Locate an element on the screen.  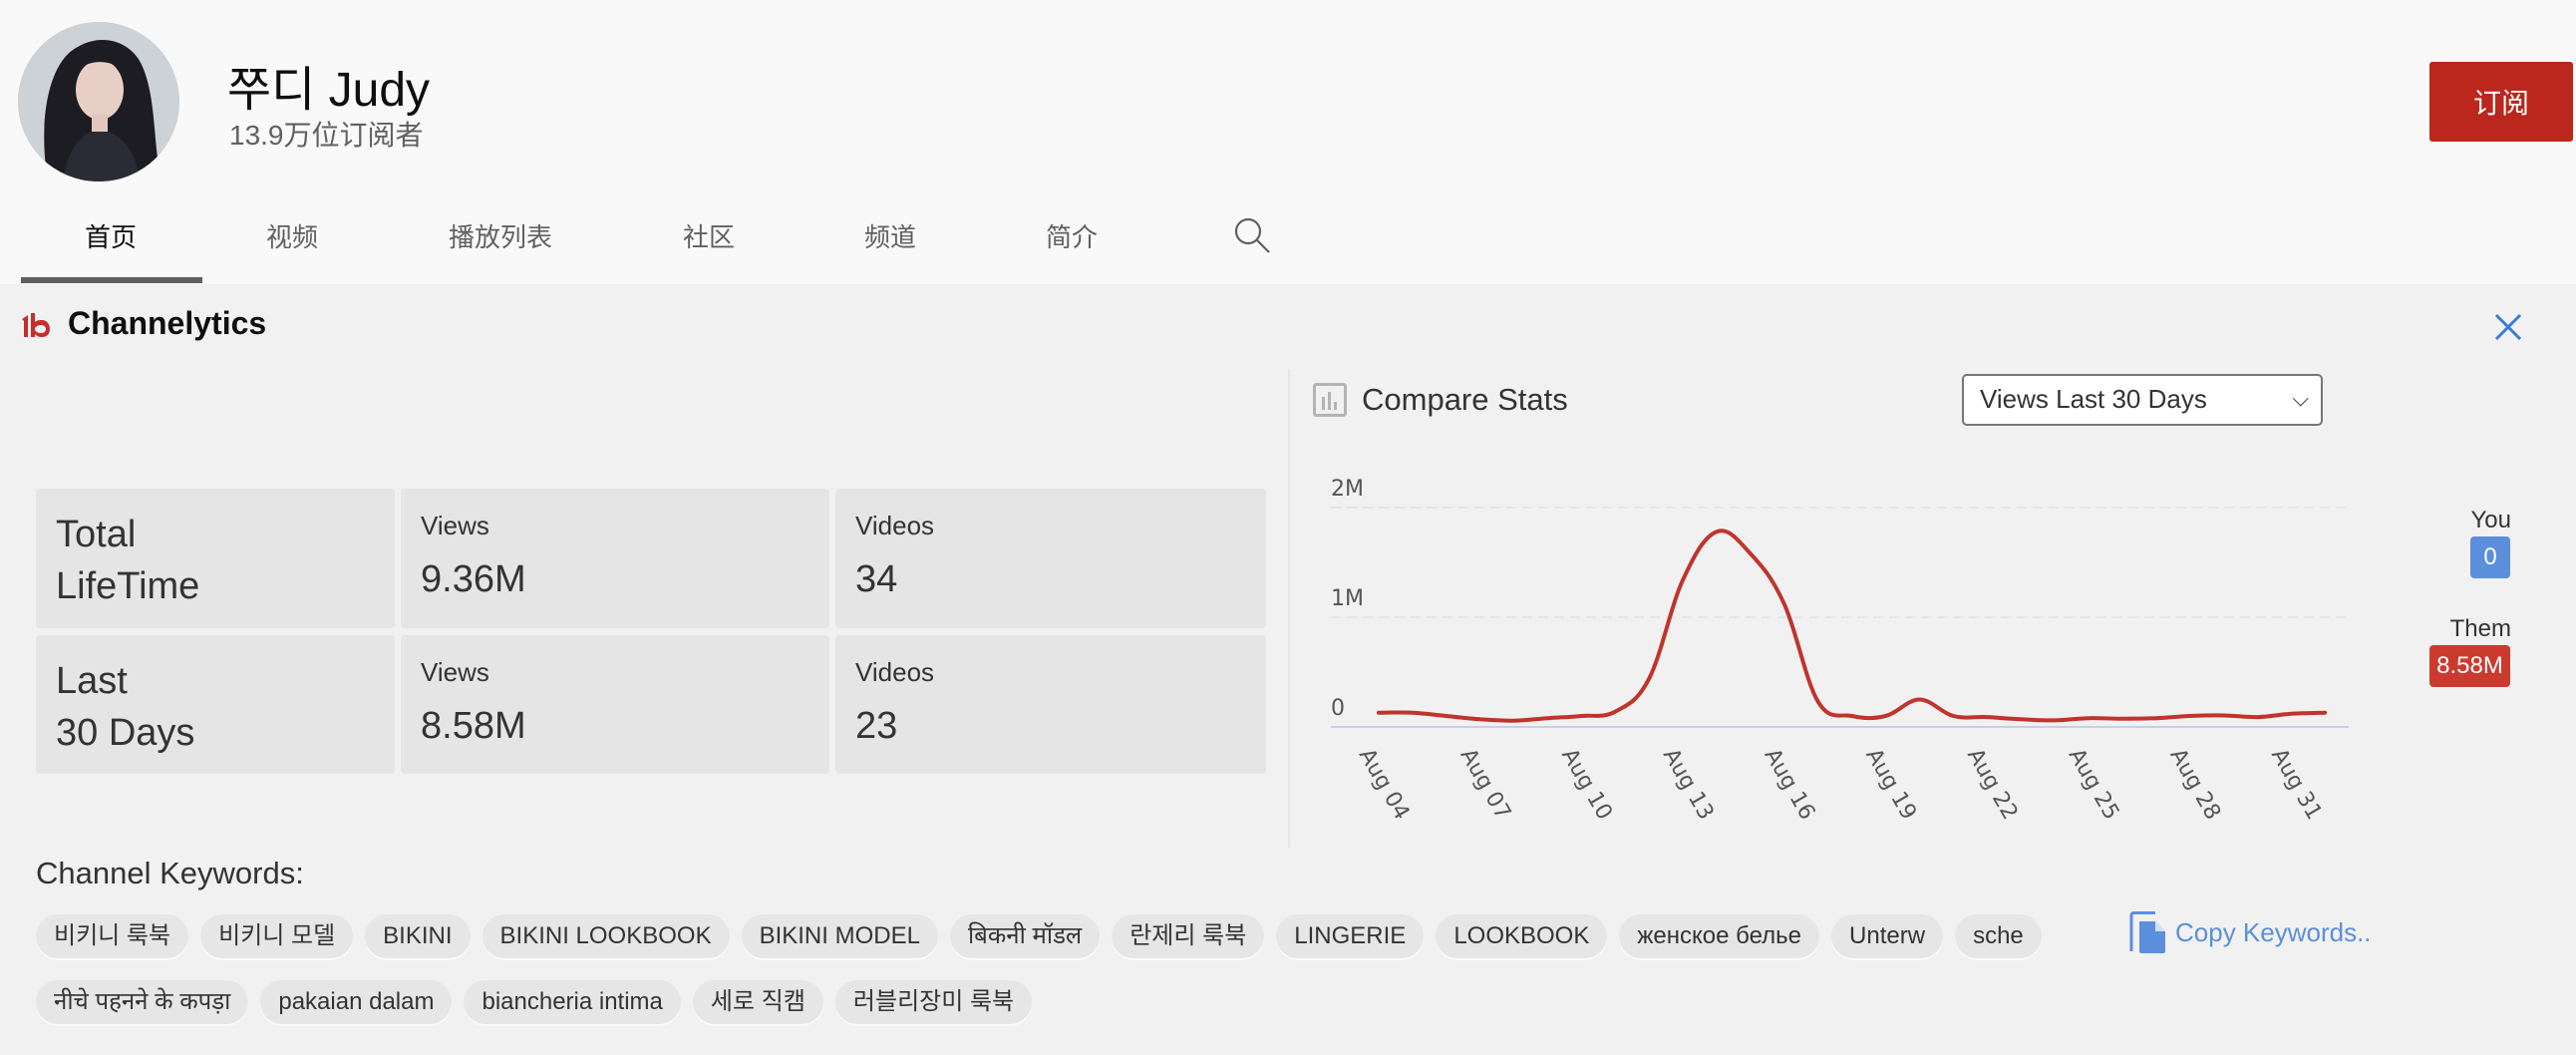
stats-cell-videos: Videos 34 is located at coordinates (1050, 558).